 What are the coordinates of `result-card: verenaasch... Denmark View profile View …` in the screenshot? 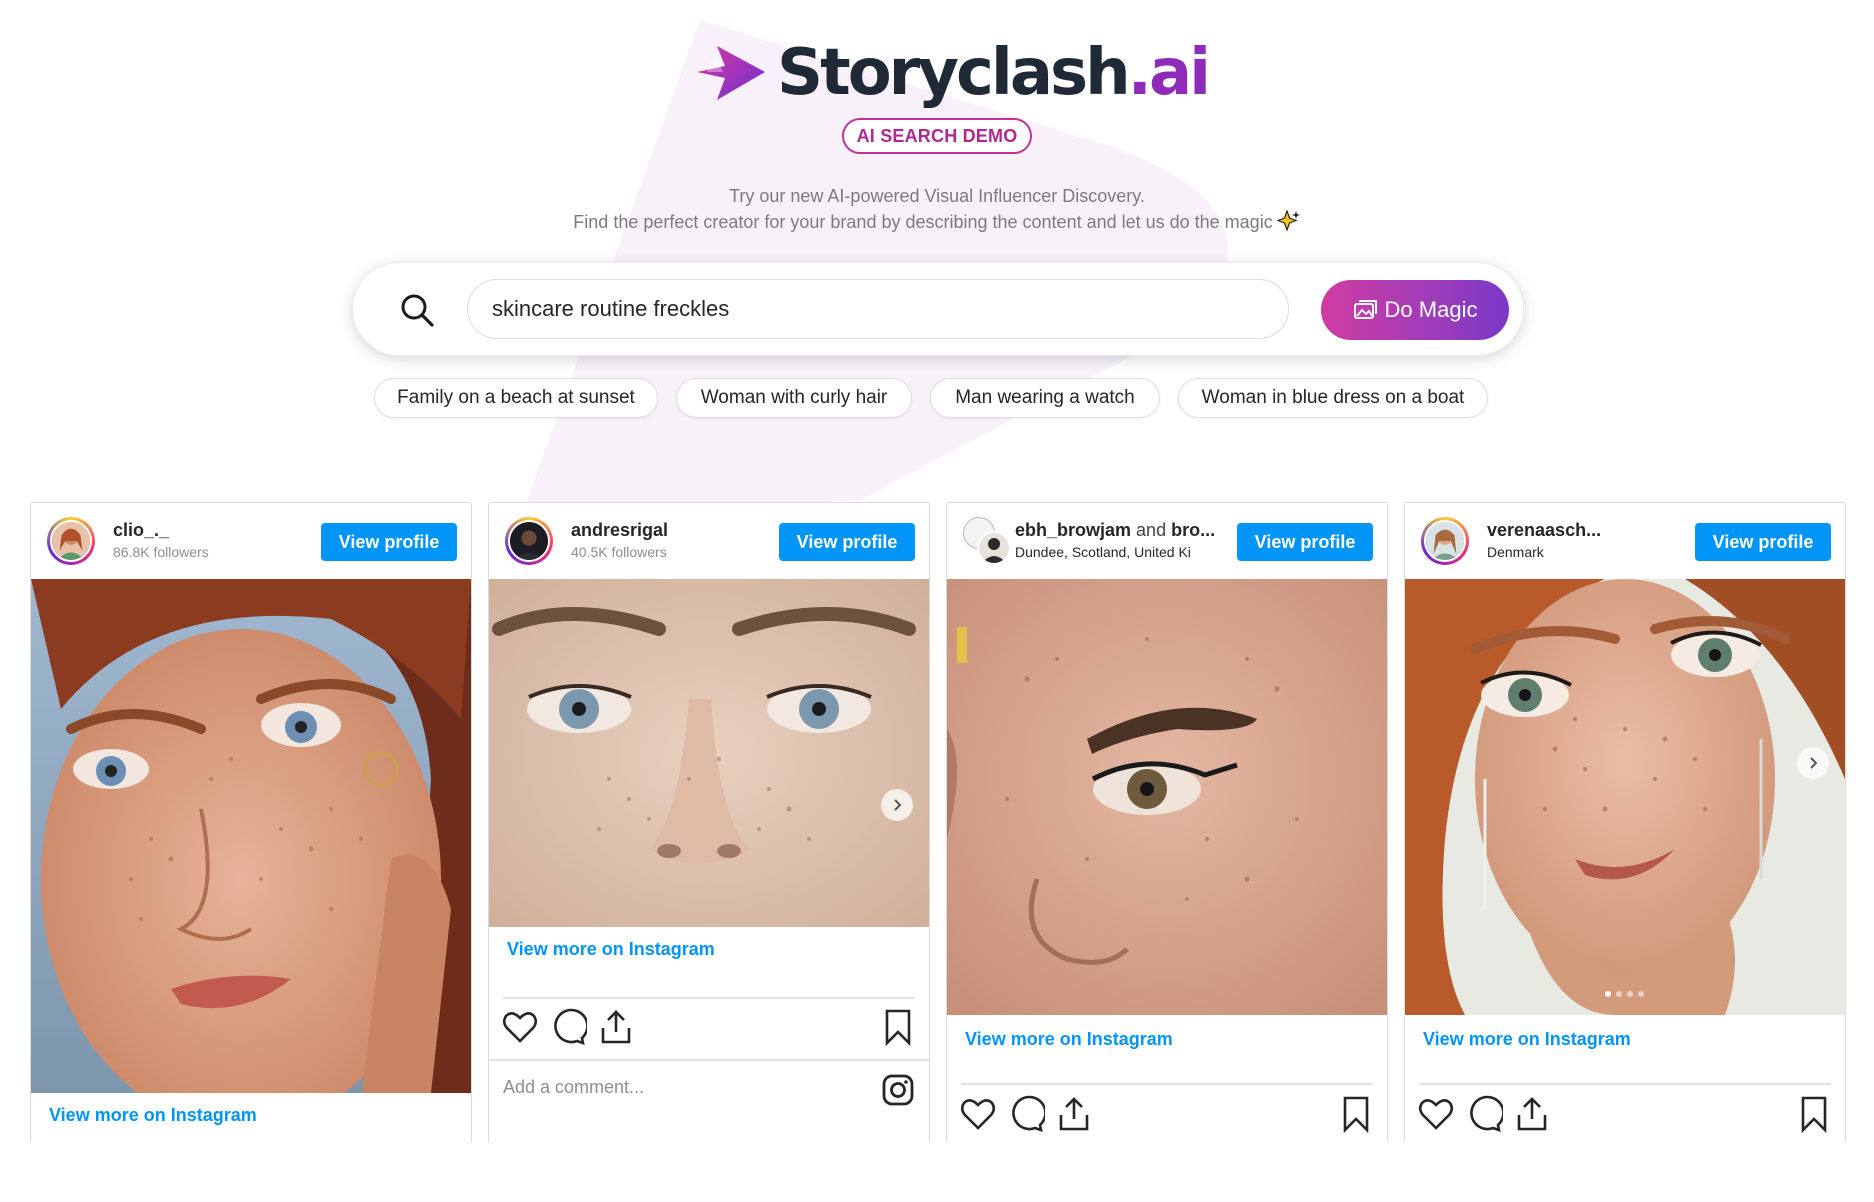 It's located at (1625, 822).